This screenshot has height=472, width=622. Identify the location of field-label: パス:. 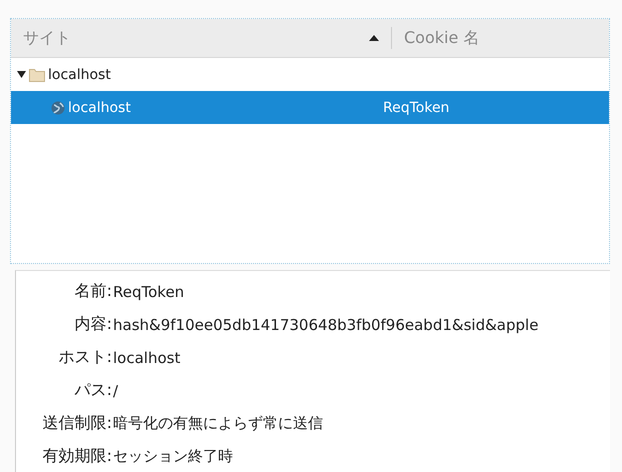
(93, 390).